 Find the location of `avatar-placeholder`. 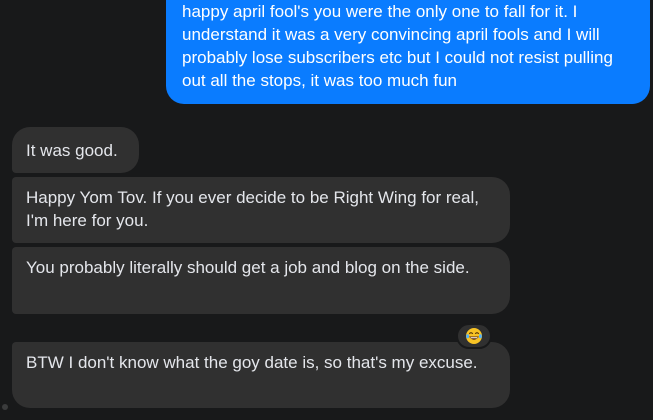

avatar-placeholder is located at coordinates (5, 407).